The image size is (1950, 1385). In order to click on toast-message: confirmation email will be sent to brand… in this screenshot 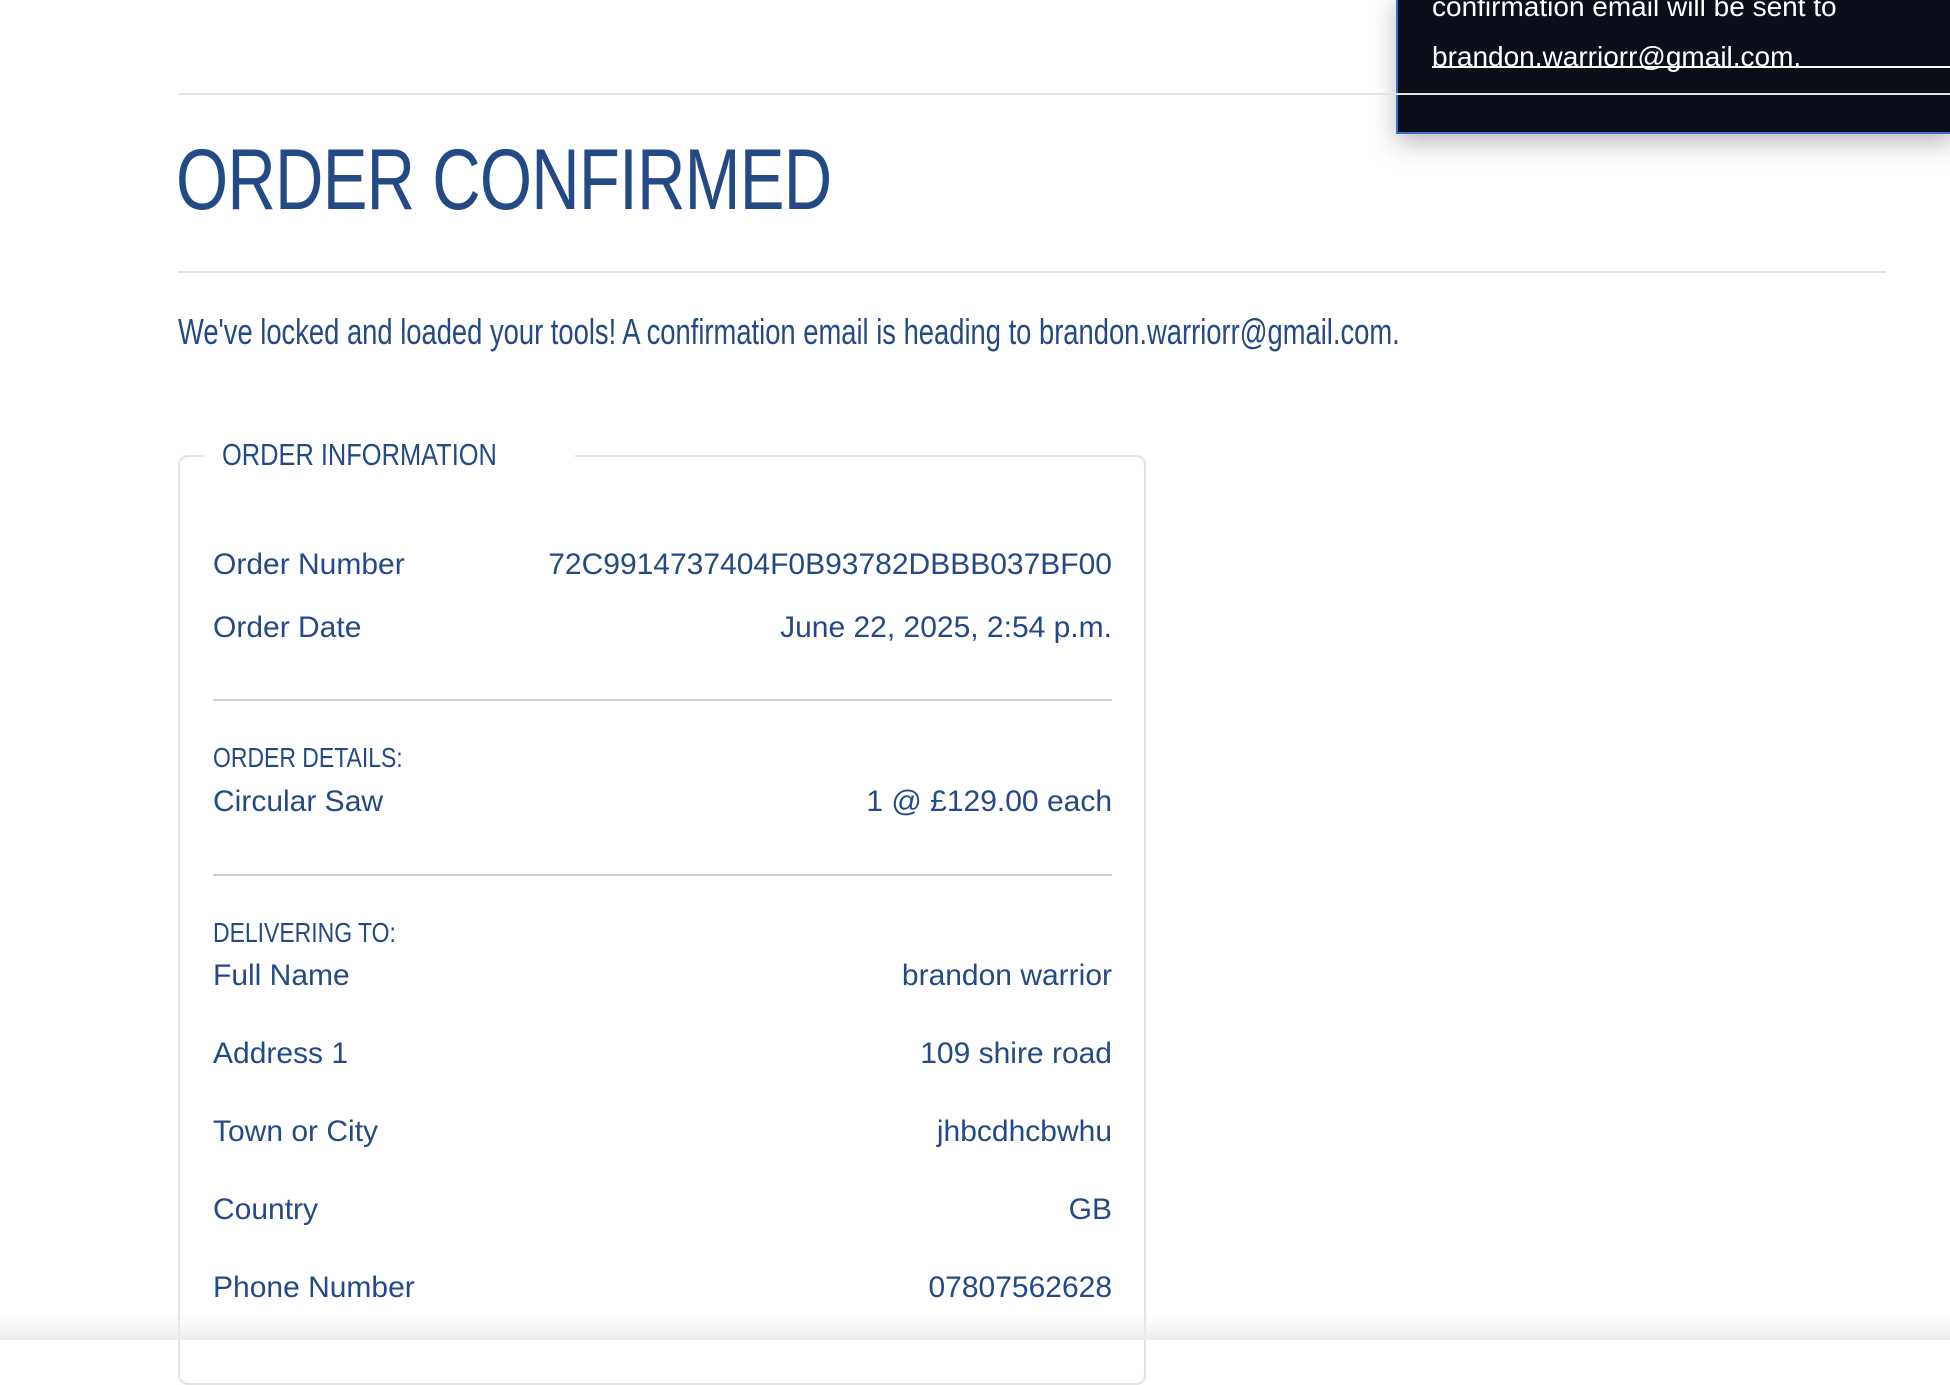, I will do `click(1634, 41)`.